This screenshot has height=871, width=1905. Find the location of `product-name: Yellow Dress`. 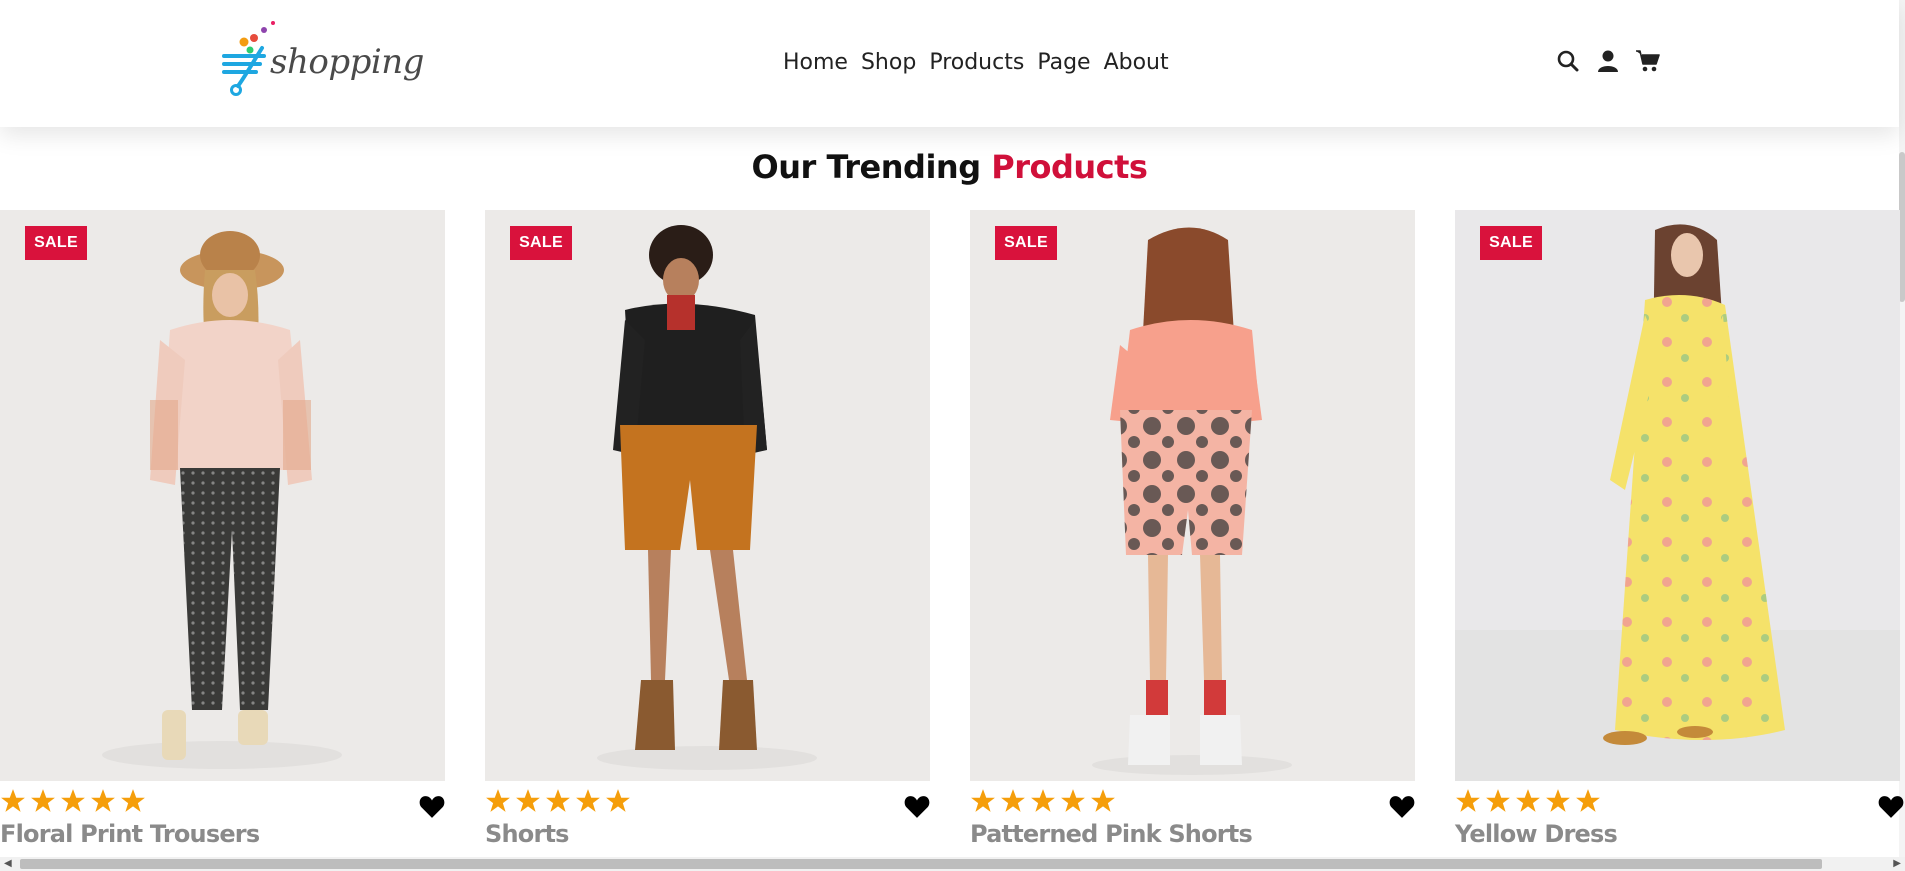

product-name: Yellow Dress is located at coordinates (1536, 834).